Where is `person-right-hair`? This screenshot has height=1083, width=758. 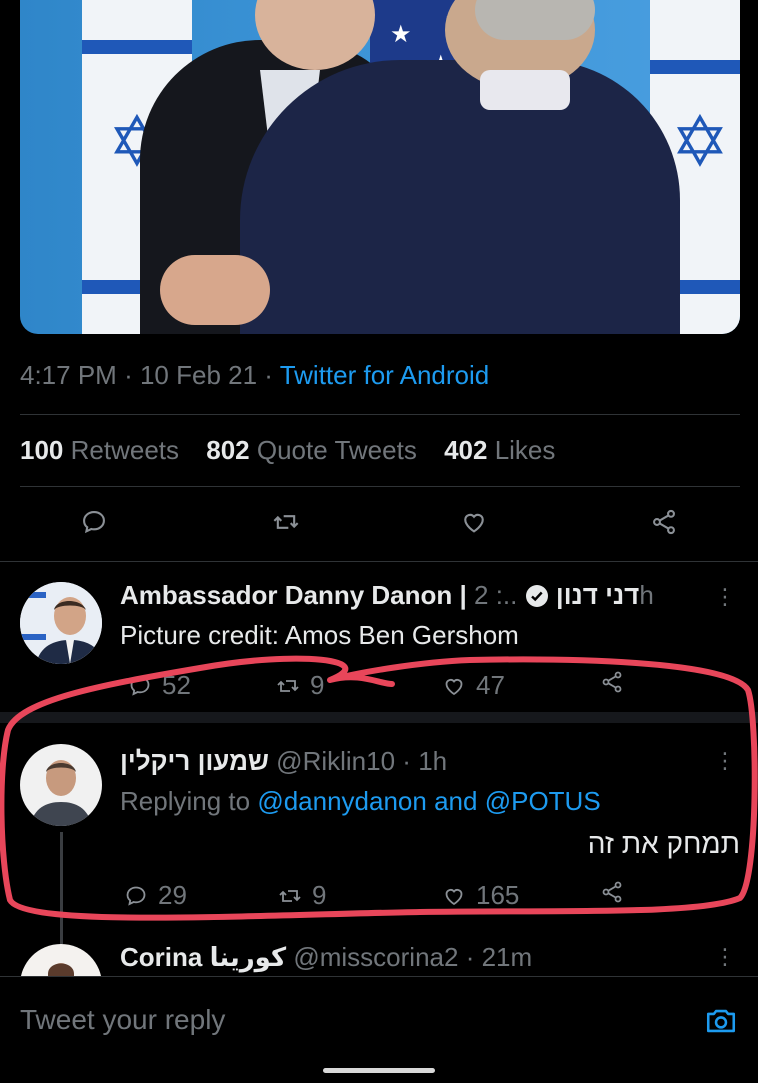
person-right-hair is located at coordinates (535, 20).